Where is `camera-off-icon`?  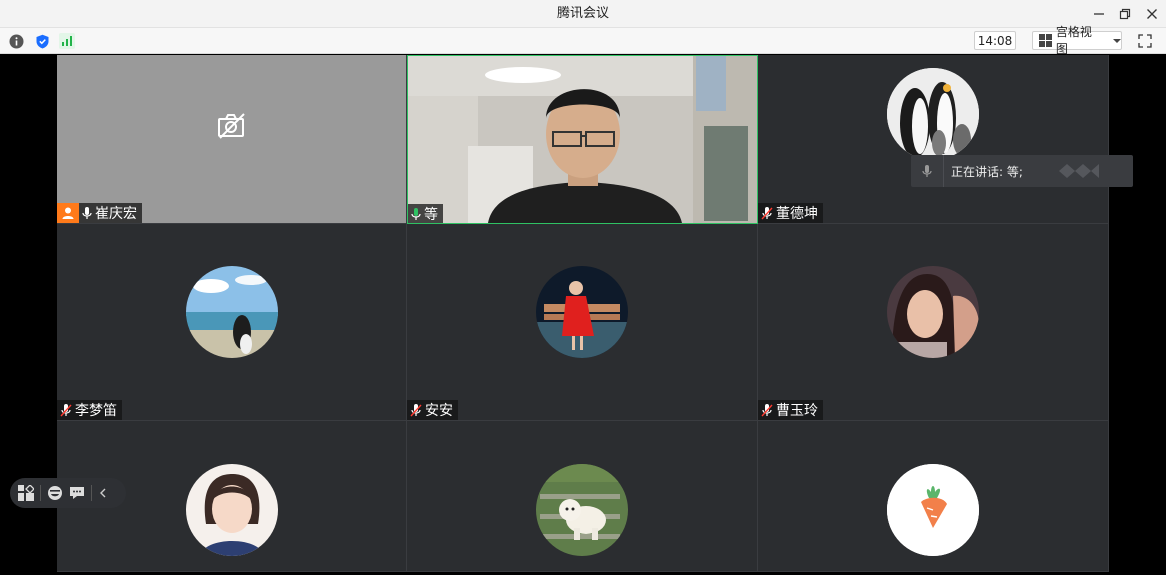
camera-off-icon is located at coordinates (231, 126).